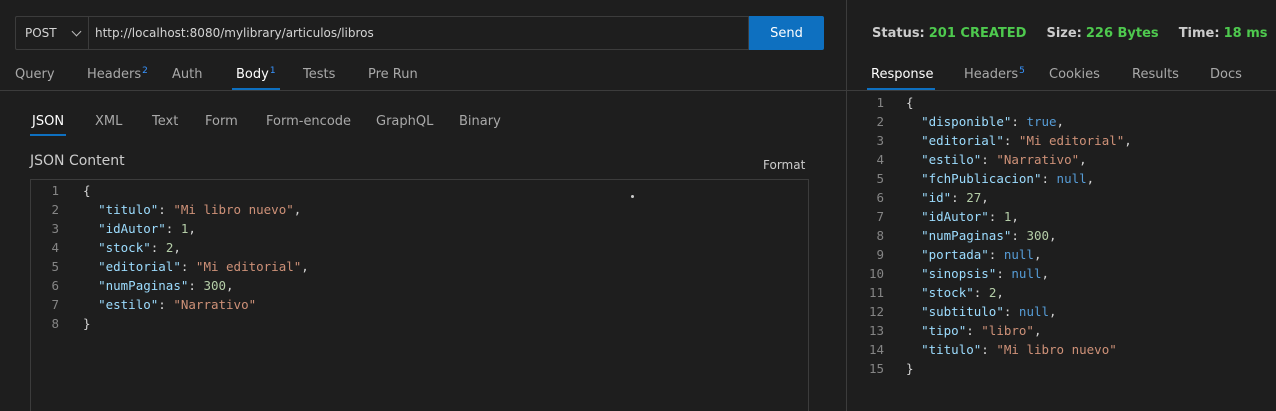 The image size is (1276, 411). I want to click on code-text: "id": 27,, so click(955, 197).